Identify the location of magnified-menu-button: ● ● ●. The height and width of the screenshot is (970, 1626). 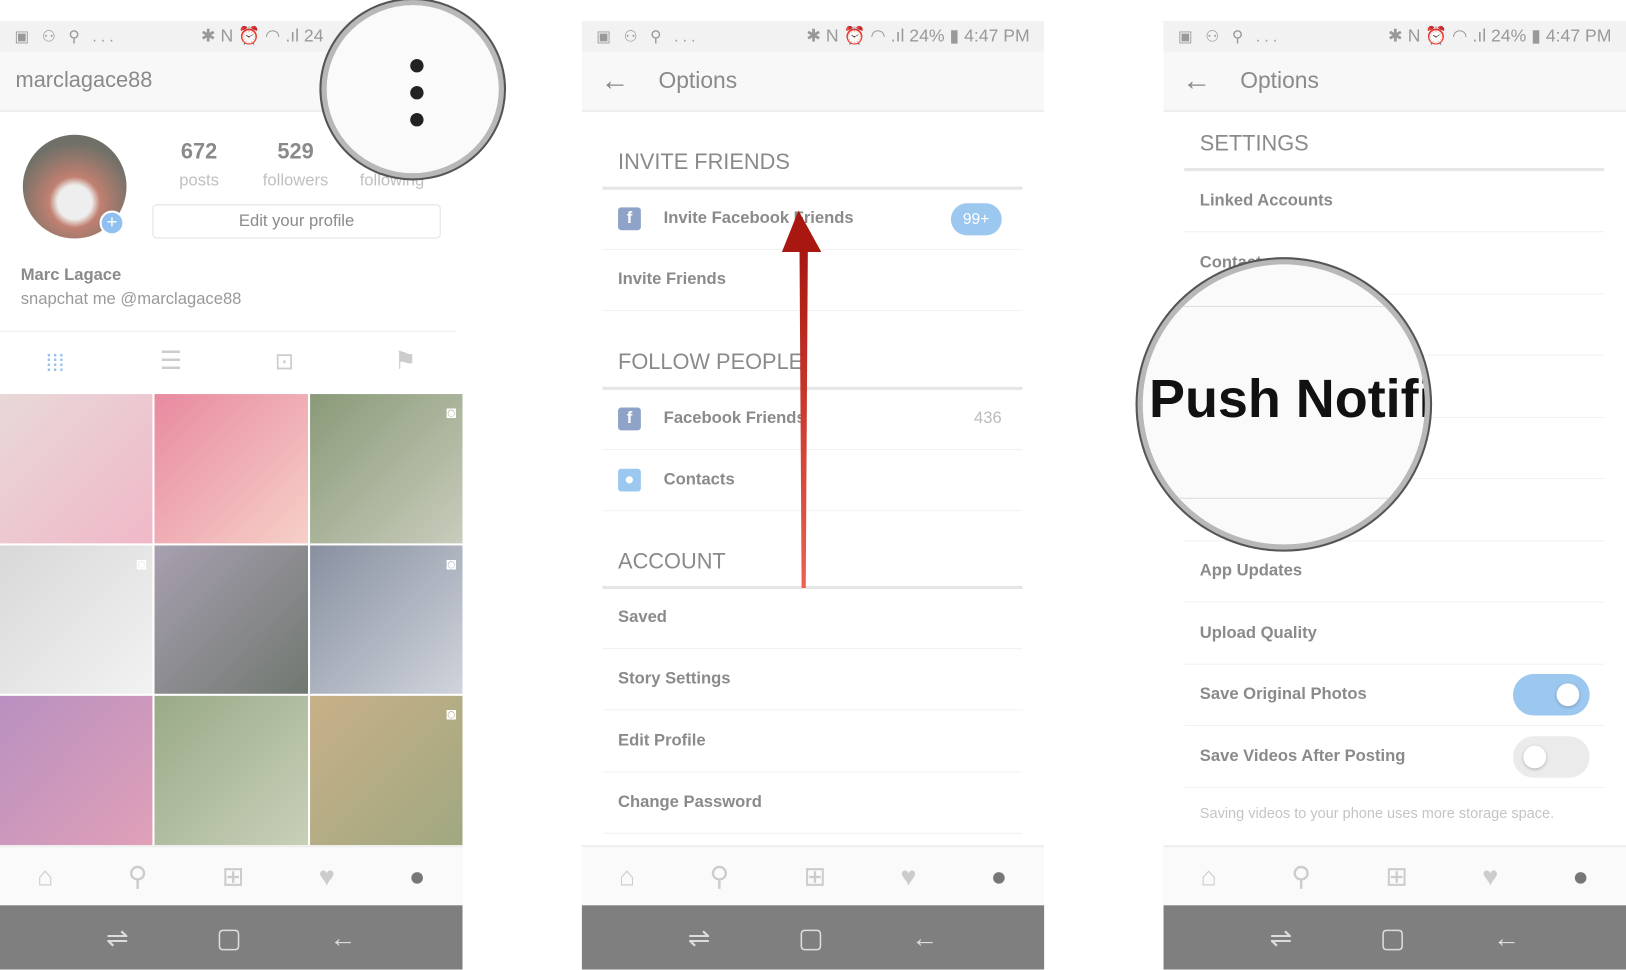
(412, 89).